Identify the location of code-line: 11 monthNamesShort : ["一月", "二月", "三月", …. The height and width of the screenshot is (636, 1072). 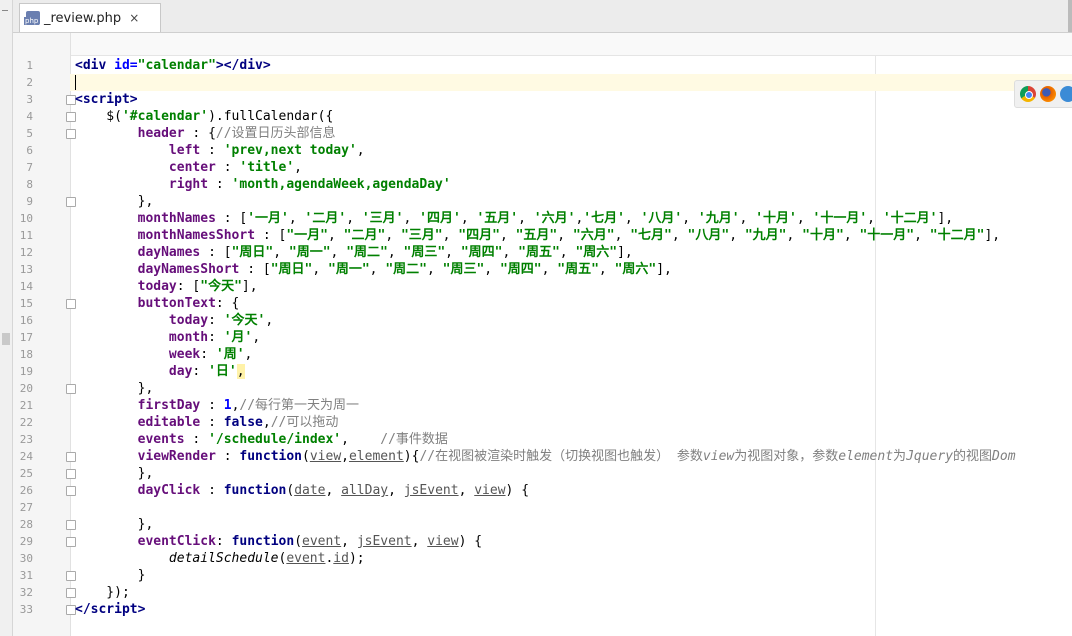
(542, 235).